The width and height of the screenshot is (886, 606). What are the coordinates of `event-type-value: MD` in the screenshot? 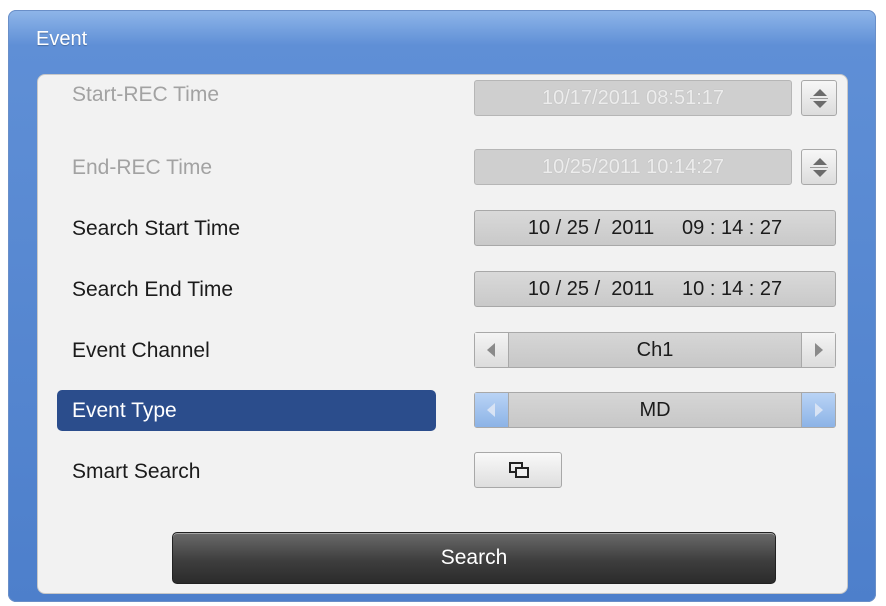 It's located at (655, 410).